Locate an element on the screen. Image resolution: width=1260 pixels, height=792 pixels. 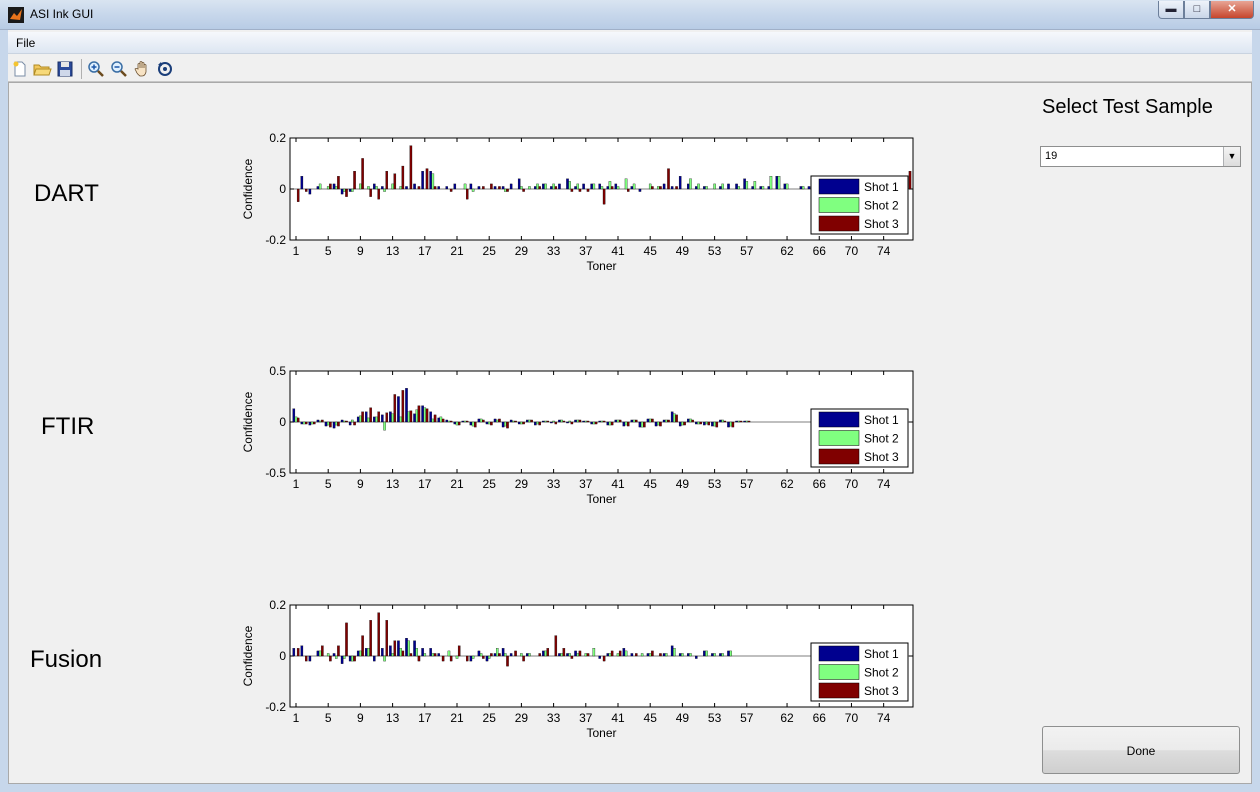
zoom-in-icon is located at coordinates (96, 69).